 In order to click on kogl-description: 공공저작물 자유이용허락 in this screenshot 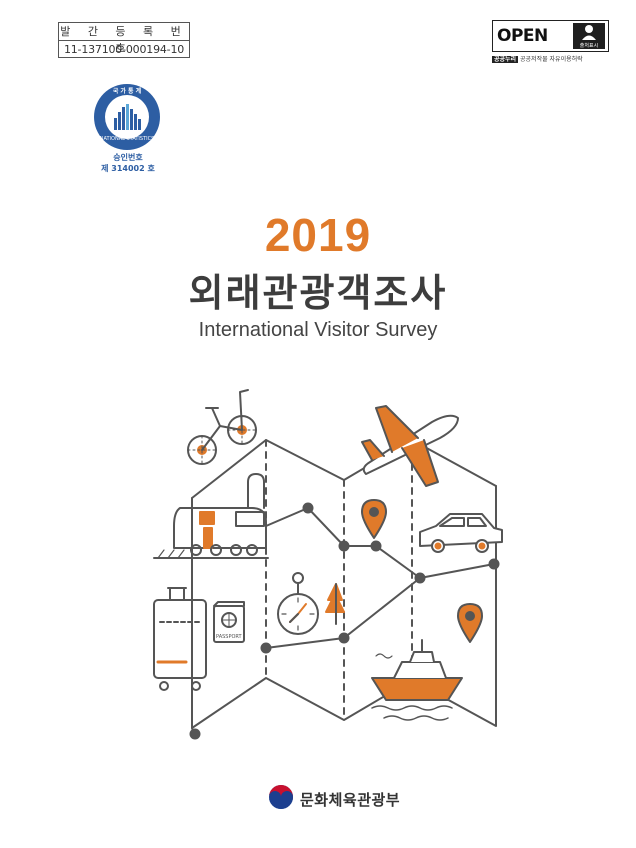, I will do `click(551, 59)`.